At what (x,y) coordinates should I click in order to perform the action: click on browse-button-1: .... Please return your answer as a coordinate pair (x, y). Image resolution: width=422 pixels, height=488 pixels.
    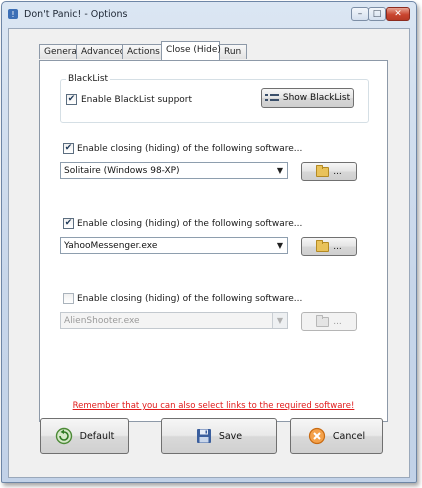
    Looking at the image, I should click on (329, 171).